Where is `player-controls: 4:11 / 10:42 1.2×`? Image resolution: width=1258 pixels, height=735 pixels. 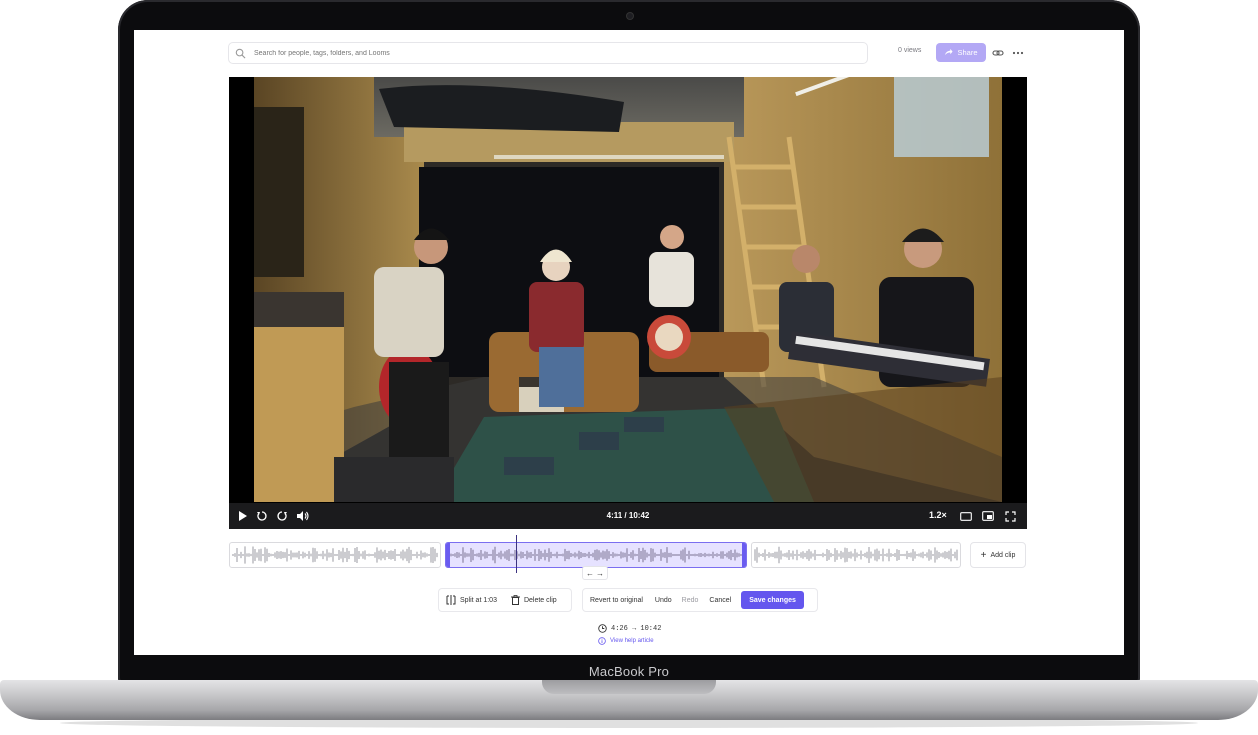 player-controls: 4:11 / 10:42 1.2× is located at coordinates (628, 516).